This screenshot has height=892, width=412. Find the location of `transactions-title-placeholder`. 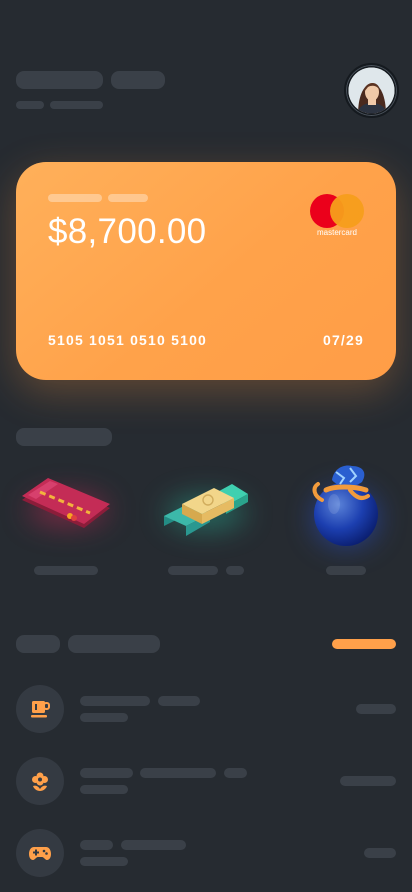

transactions-title-placeholder is located at coordinates (38, 644).